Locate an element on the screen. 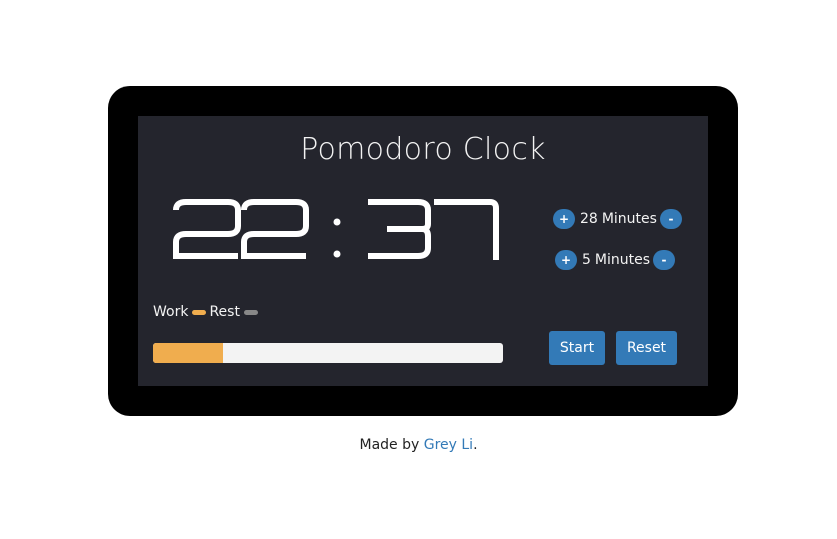 The height and width of the screenshot is (539, 837). rest-duration-setting: + 5 Minutes - is located at coordinates (615, 260).